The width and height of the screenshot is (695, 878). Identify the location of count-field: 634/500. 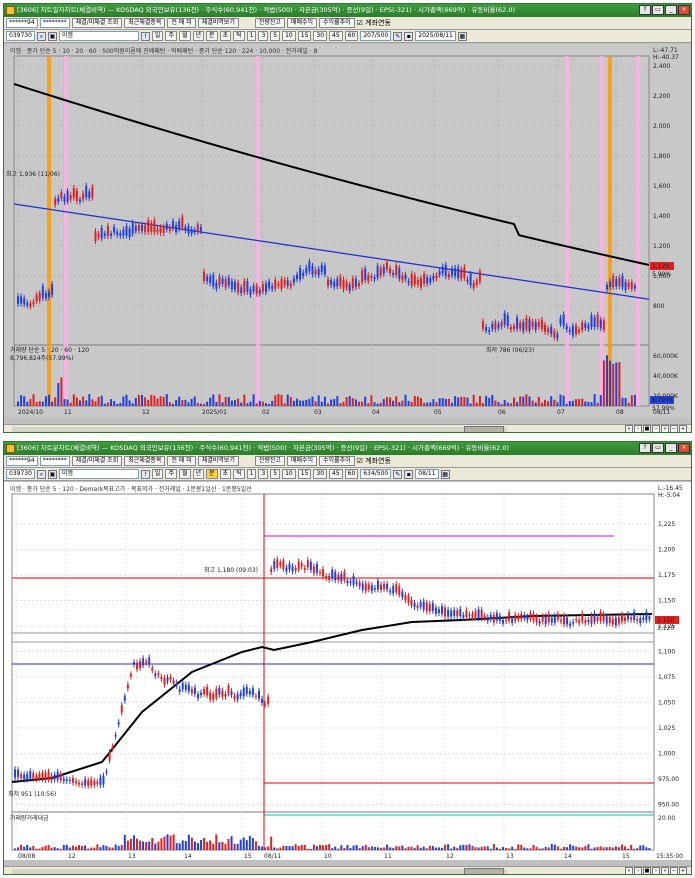
(376, 474).